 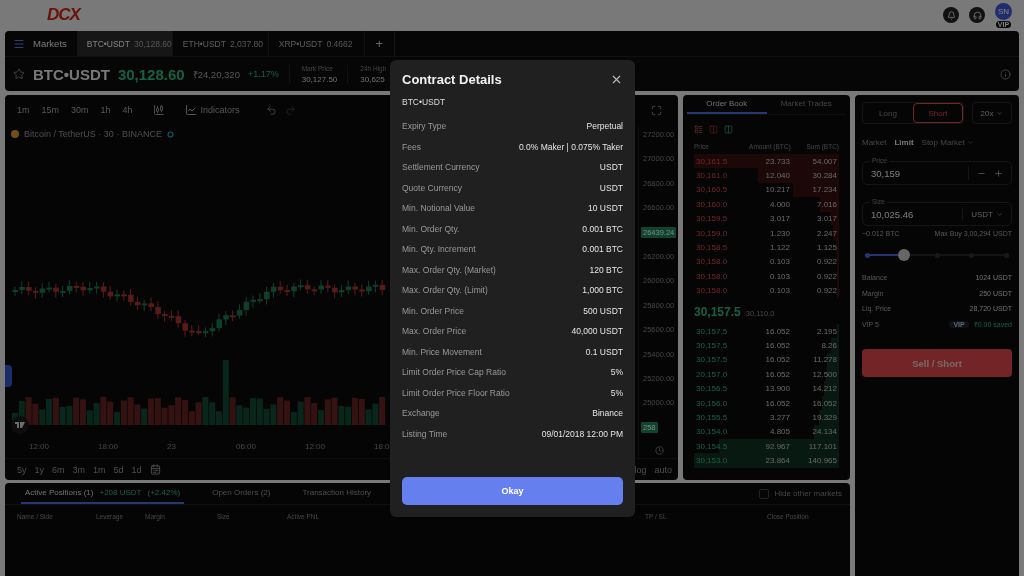 I want to click on range-button: 1y, so click(x=39, y=469).